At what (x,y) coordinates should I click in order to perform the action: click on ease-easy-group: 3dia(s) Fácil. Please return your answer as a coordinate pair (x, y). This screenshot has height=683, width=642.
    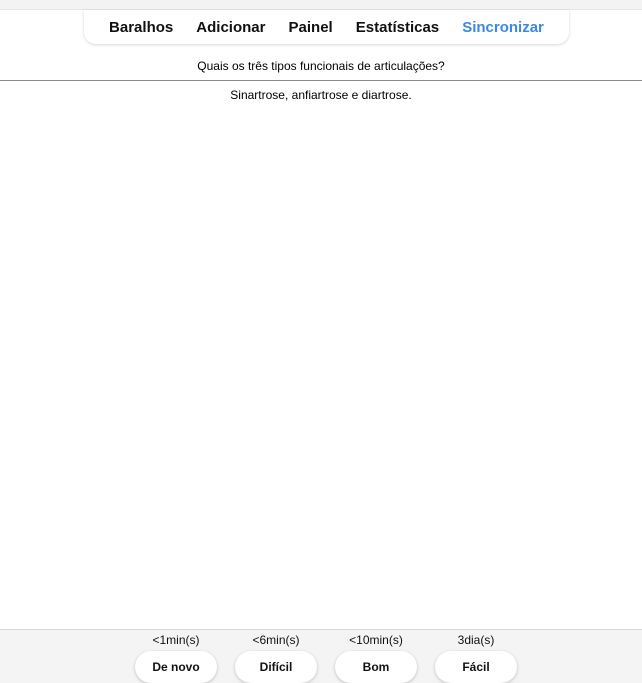
    Looking at the image, I should click on (476, 656).